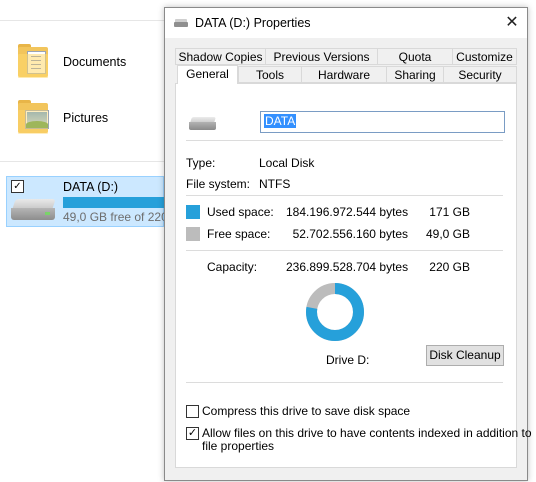 This screenshot has width=536, height=482. I want to click on index-label-line2: file properties, so click(238, 446).